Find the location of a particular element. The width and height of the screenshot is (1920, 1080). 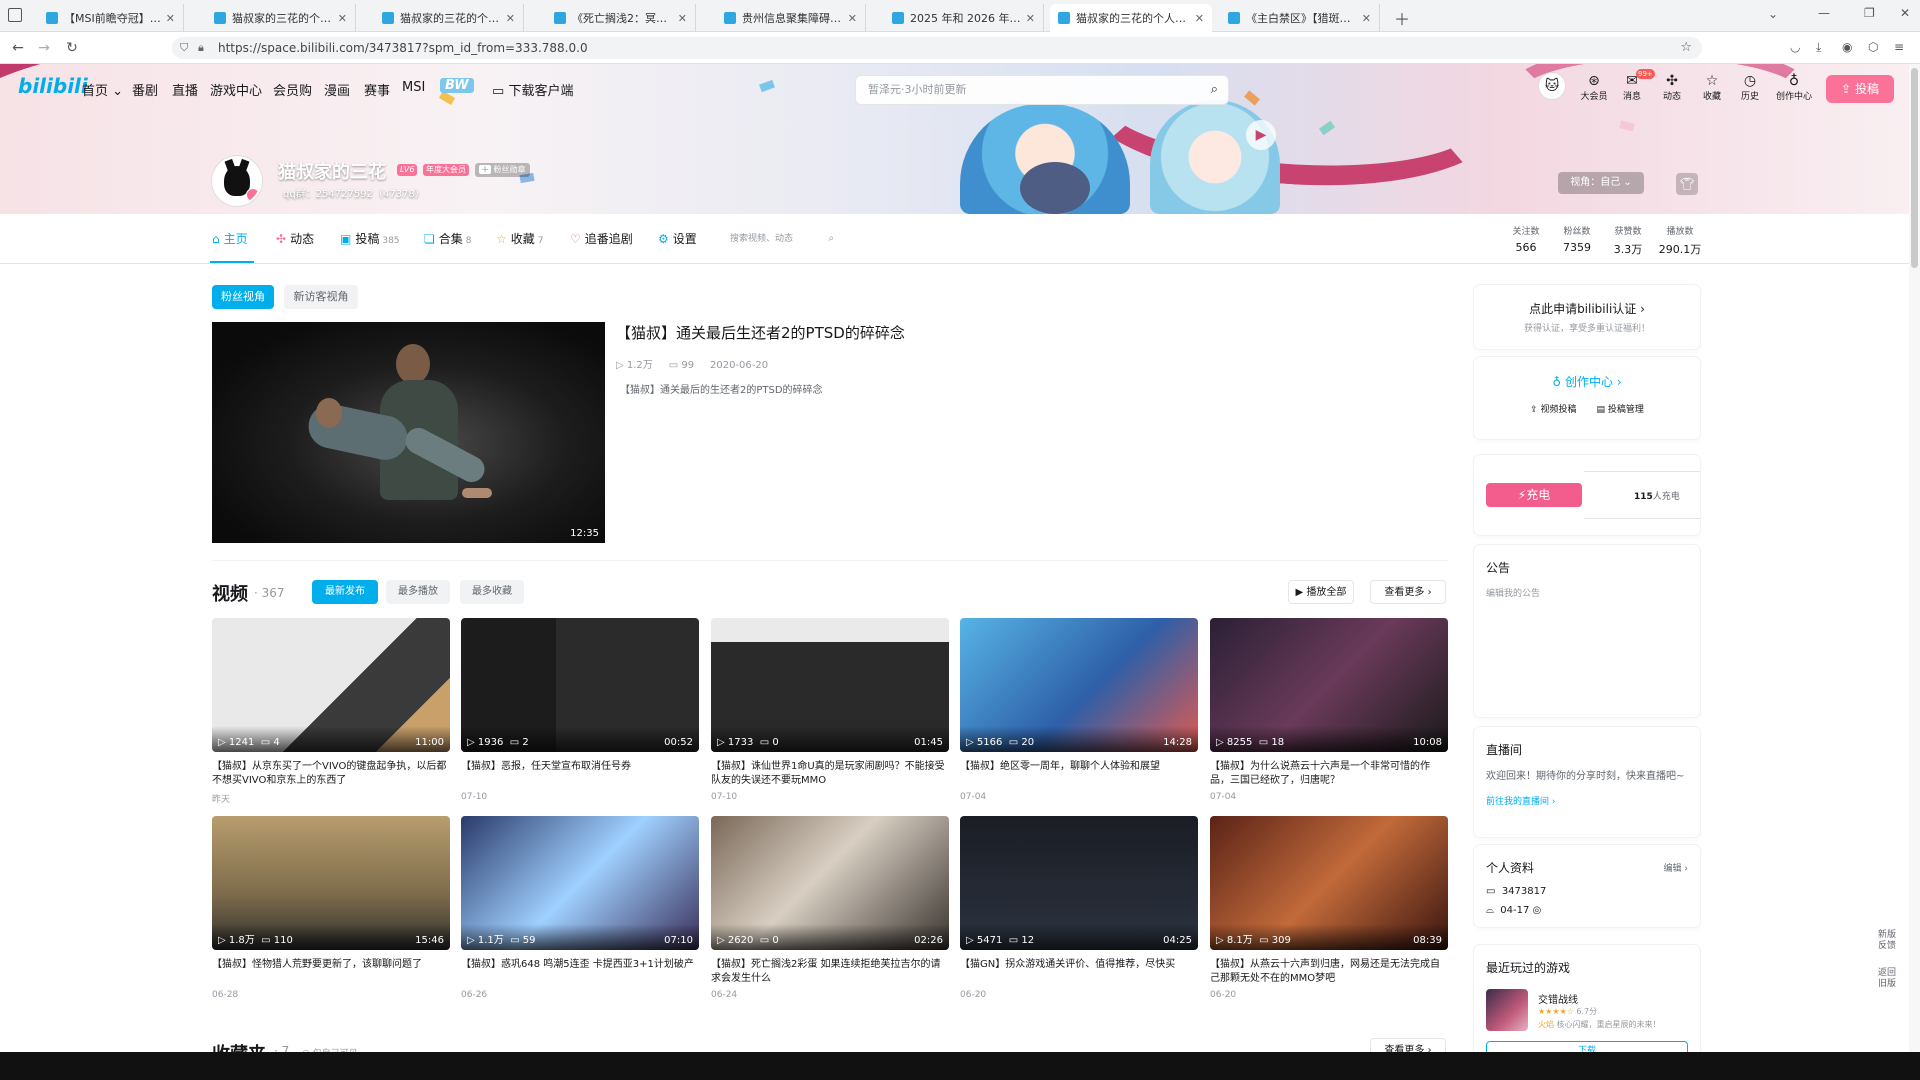

profile-edit-link: 编辑 › is located at coordinates (1676, 867).